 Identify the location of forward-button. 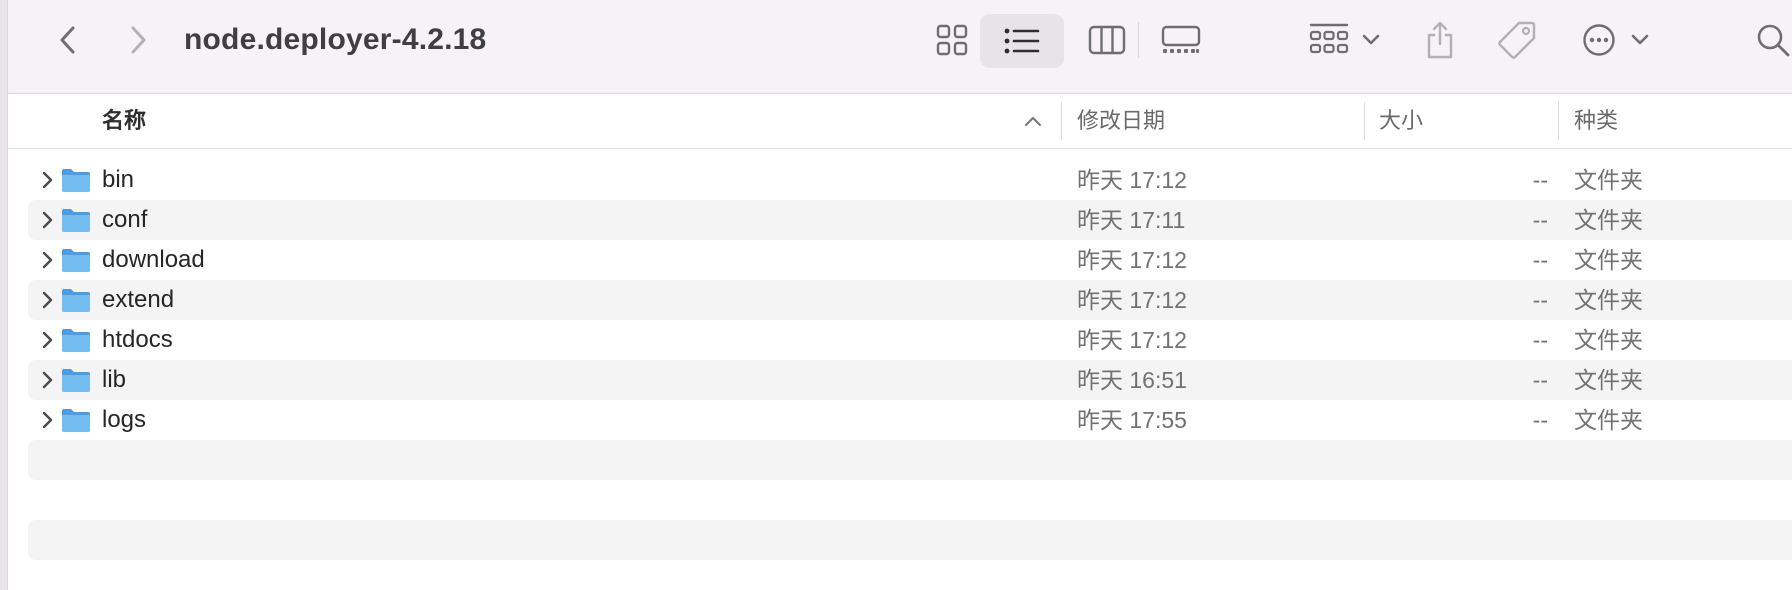
(138, 40).